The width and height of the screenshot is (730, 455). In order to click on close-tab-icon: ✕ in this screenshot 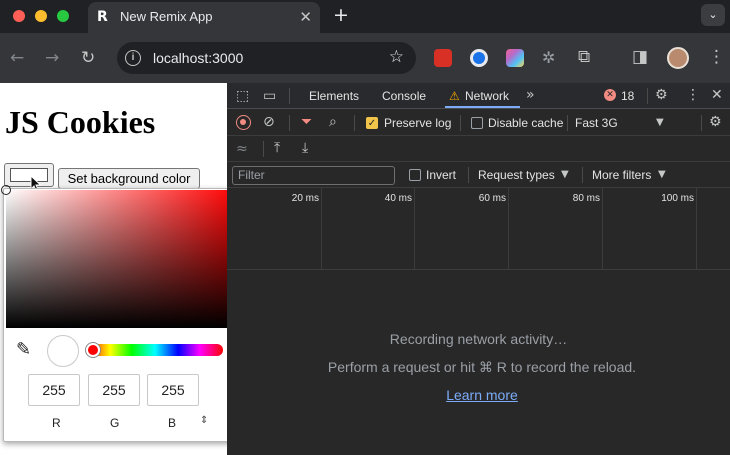, I will do `click(305, 17)`.